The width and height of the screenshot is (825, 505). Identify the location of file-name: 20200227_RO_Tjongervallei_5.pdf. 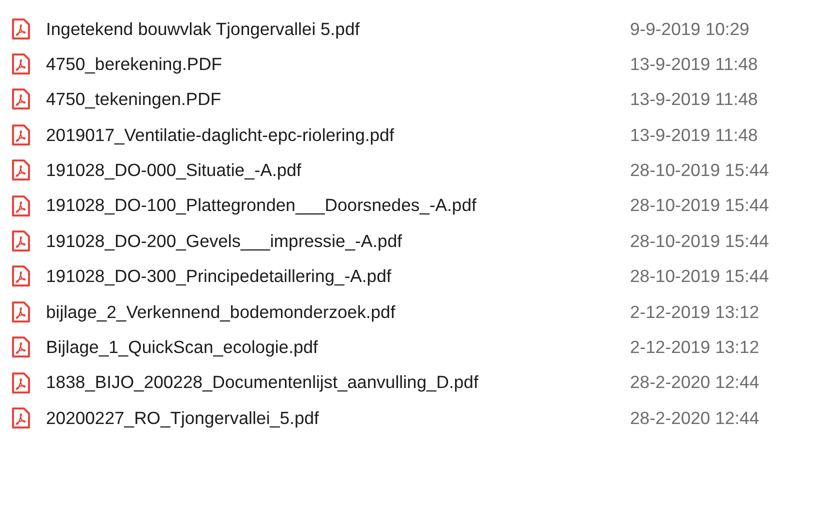
(338, 418).